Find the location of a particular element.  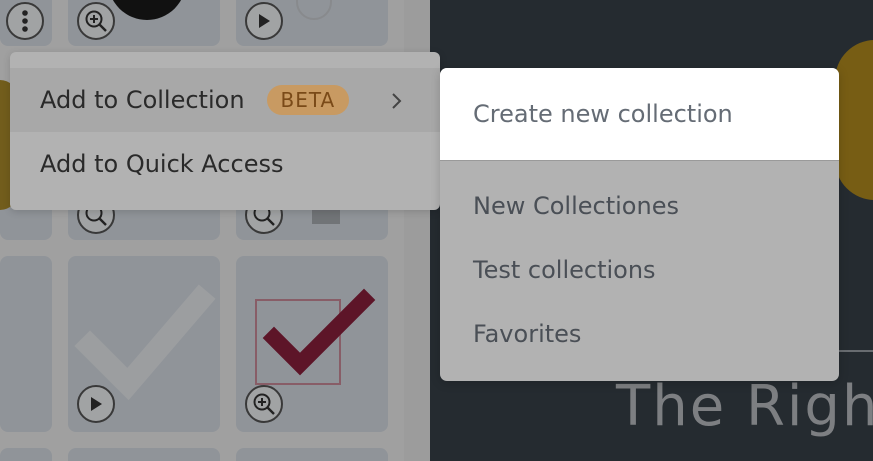

beta-badge: BETA is located at coordinates (308, 100).